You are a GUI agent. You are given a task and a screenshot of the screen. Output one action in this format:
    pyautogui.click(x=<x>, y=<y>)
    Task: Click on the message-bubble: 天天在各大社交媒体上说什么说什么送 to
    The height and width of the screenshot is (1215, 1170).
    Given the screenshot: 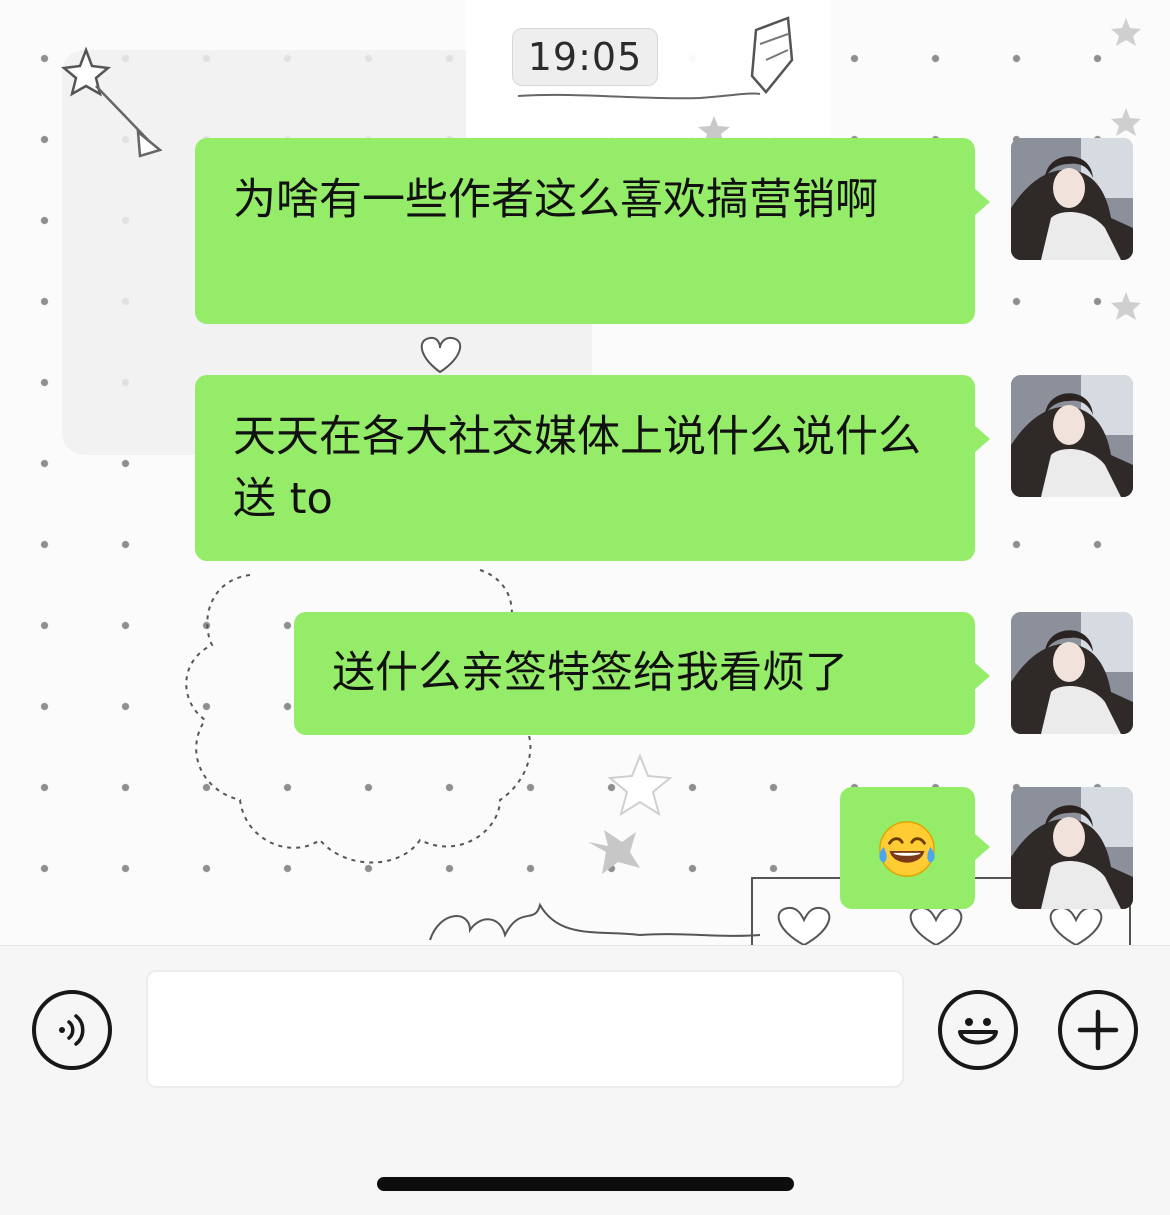 What is the action you would take?
    pyautogui.click(x=592, y=468)
    